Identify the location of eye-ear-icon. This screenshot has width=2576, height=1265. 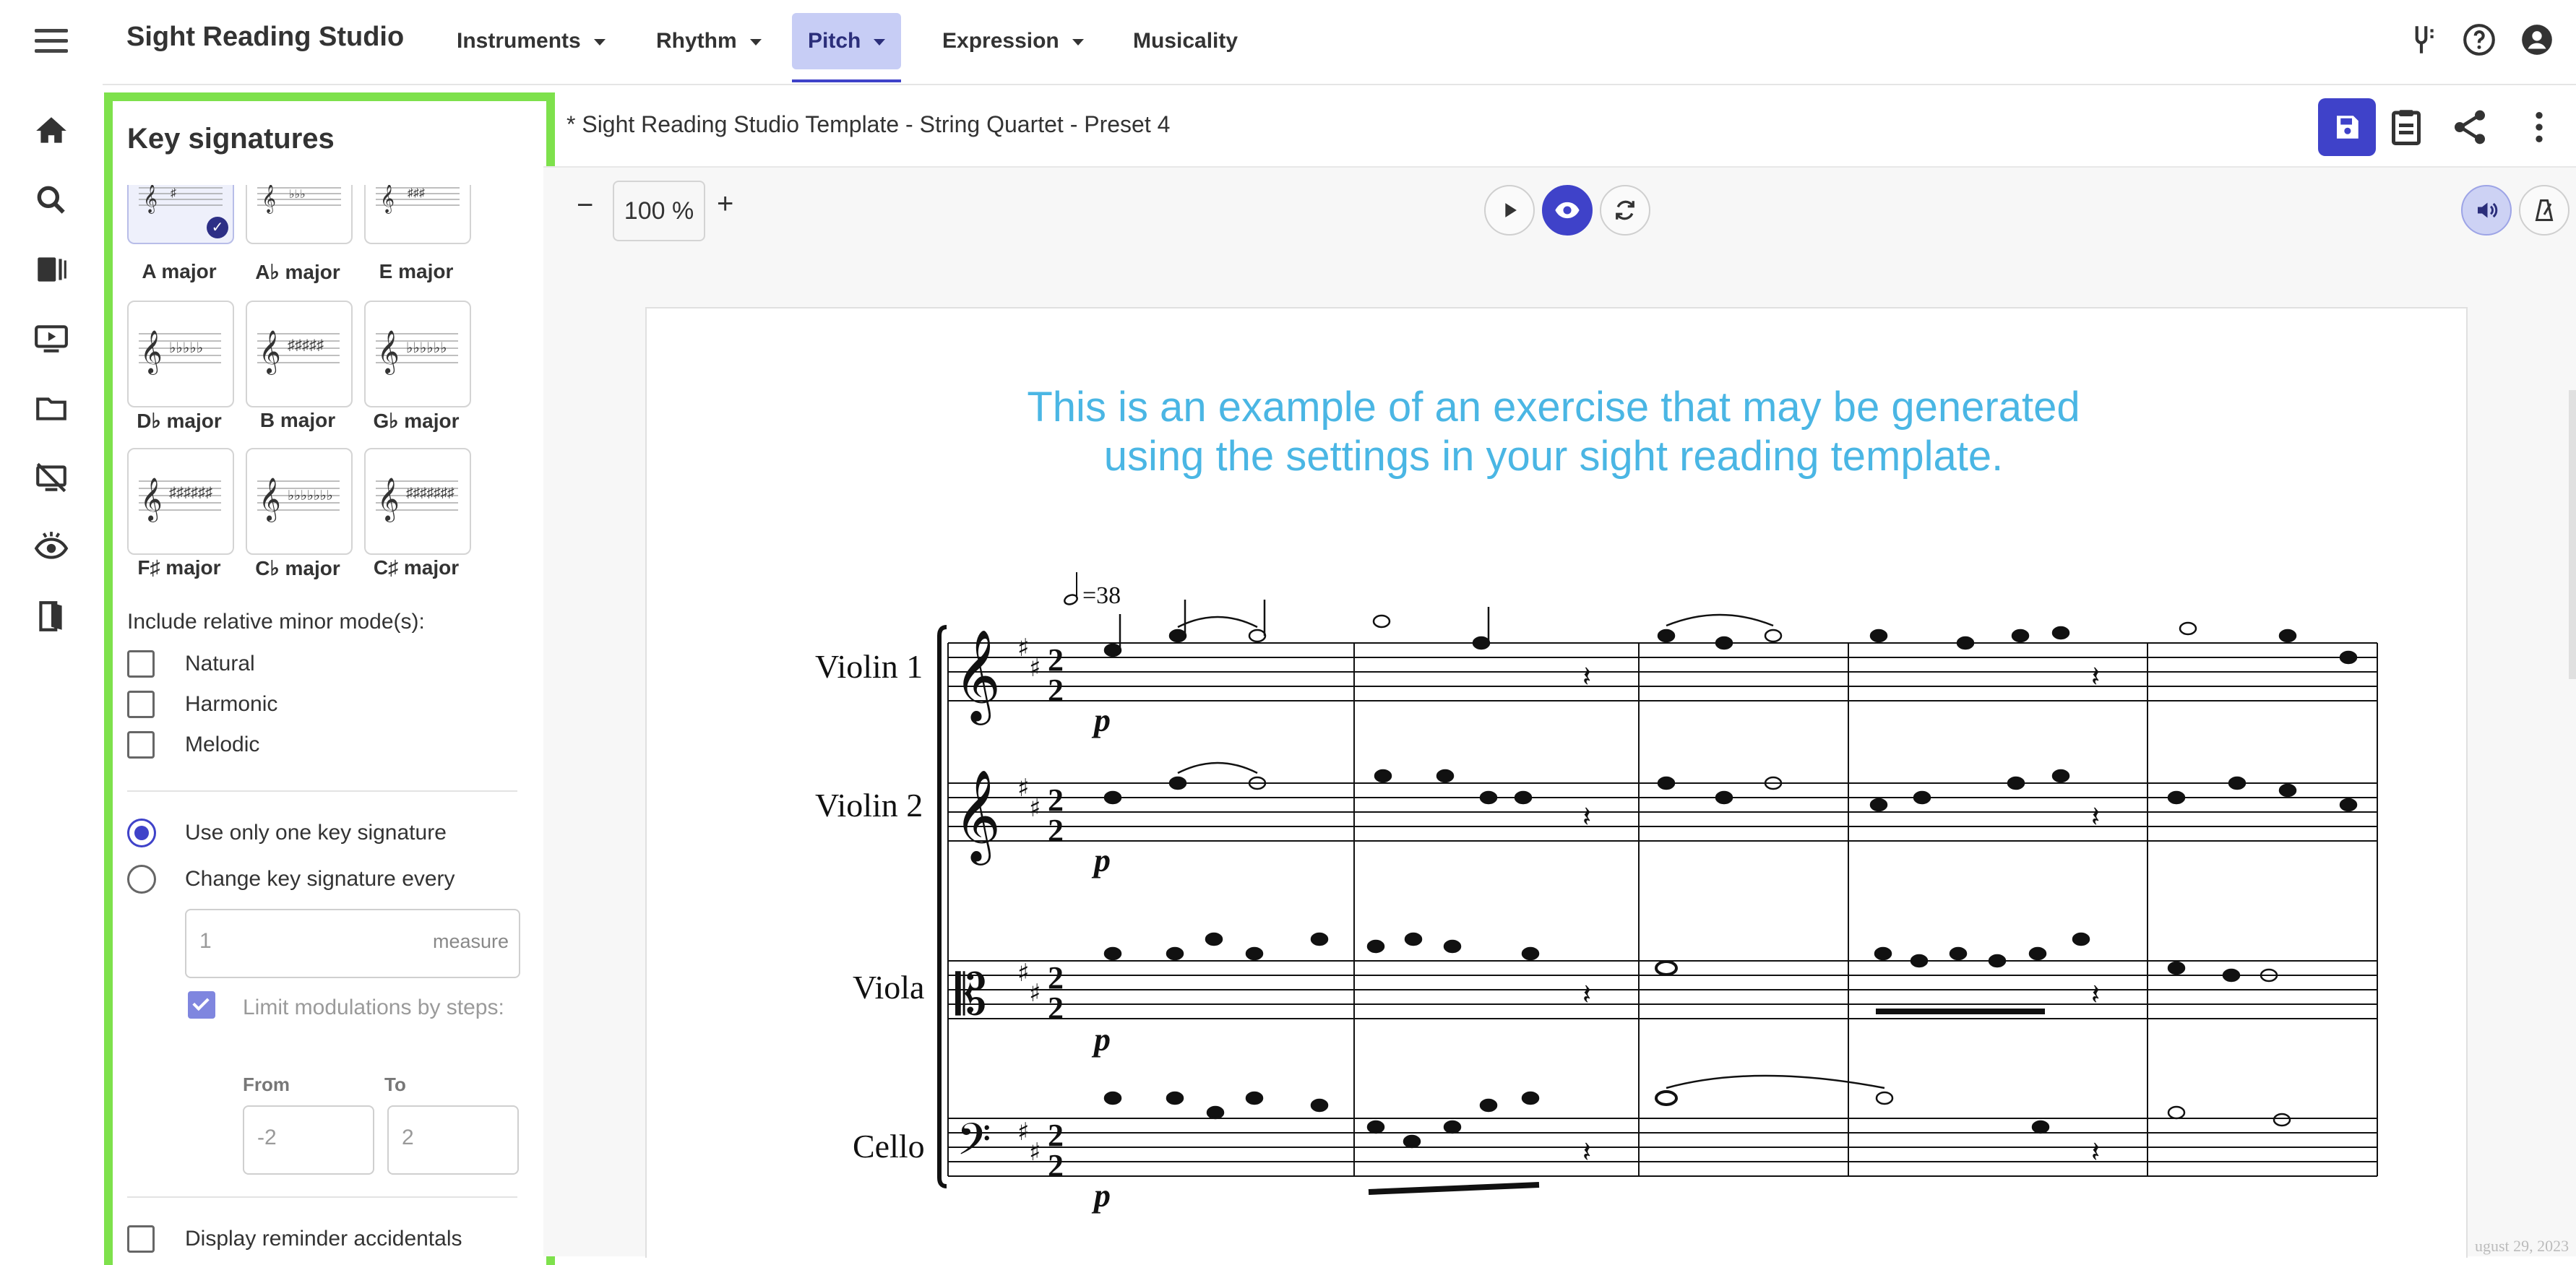
(51, 547).